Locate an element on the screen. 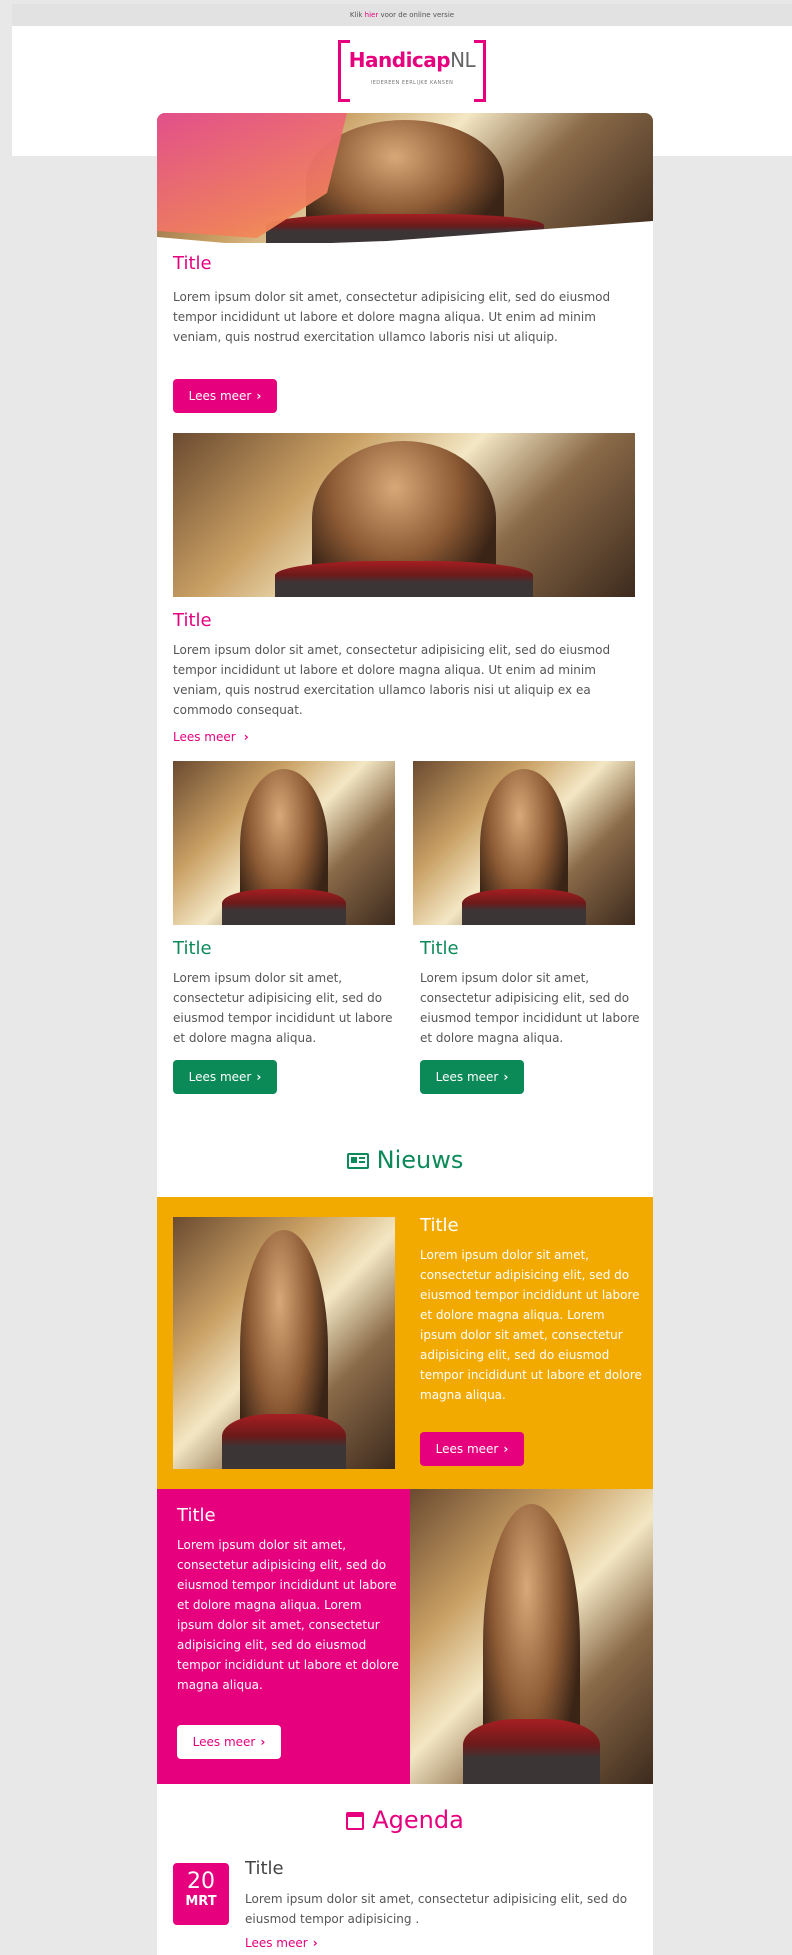 Image resolution: width=792 pixels, height=1955 pixels. agenda-heading-text: Agenda is located at coordinates (418, 1820).